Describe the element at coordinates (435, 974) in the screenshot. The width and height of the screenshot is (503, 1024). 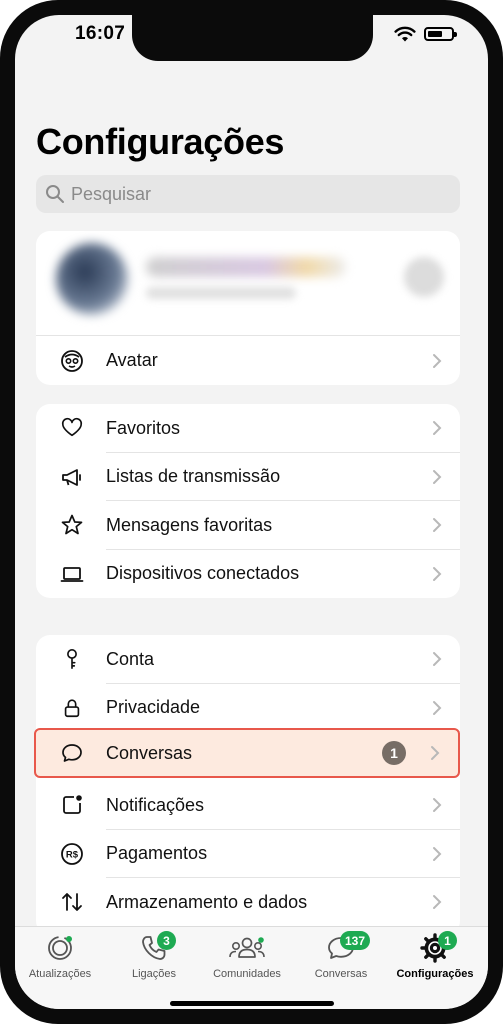
I see `tab-label: Configurações` at that location.